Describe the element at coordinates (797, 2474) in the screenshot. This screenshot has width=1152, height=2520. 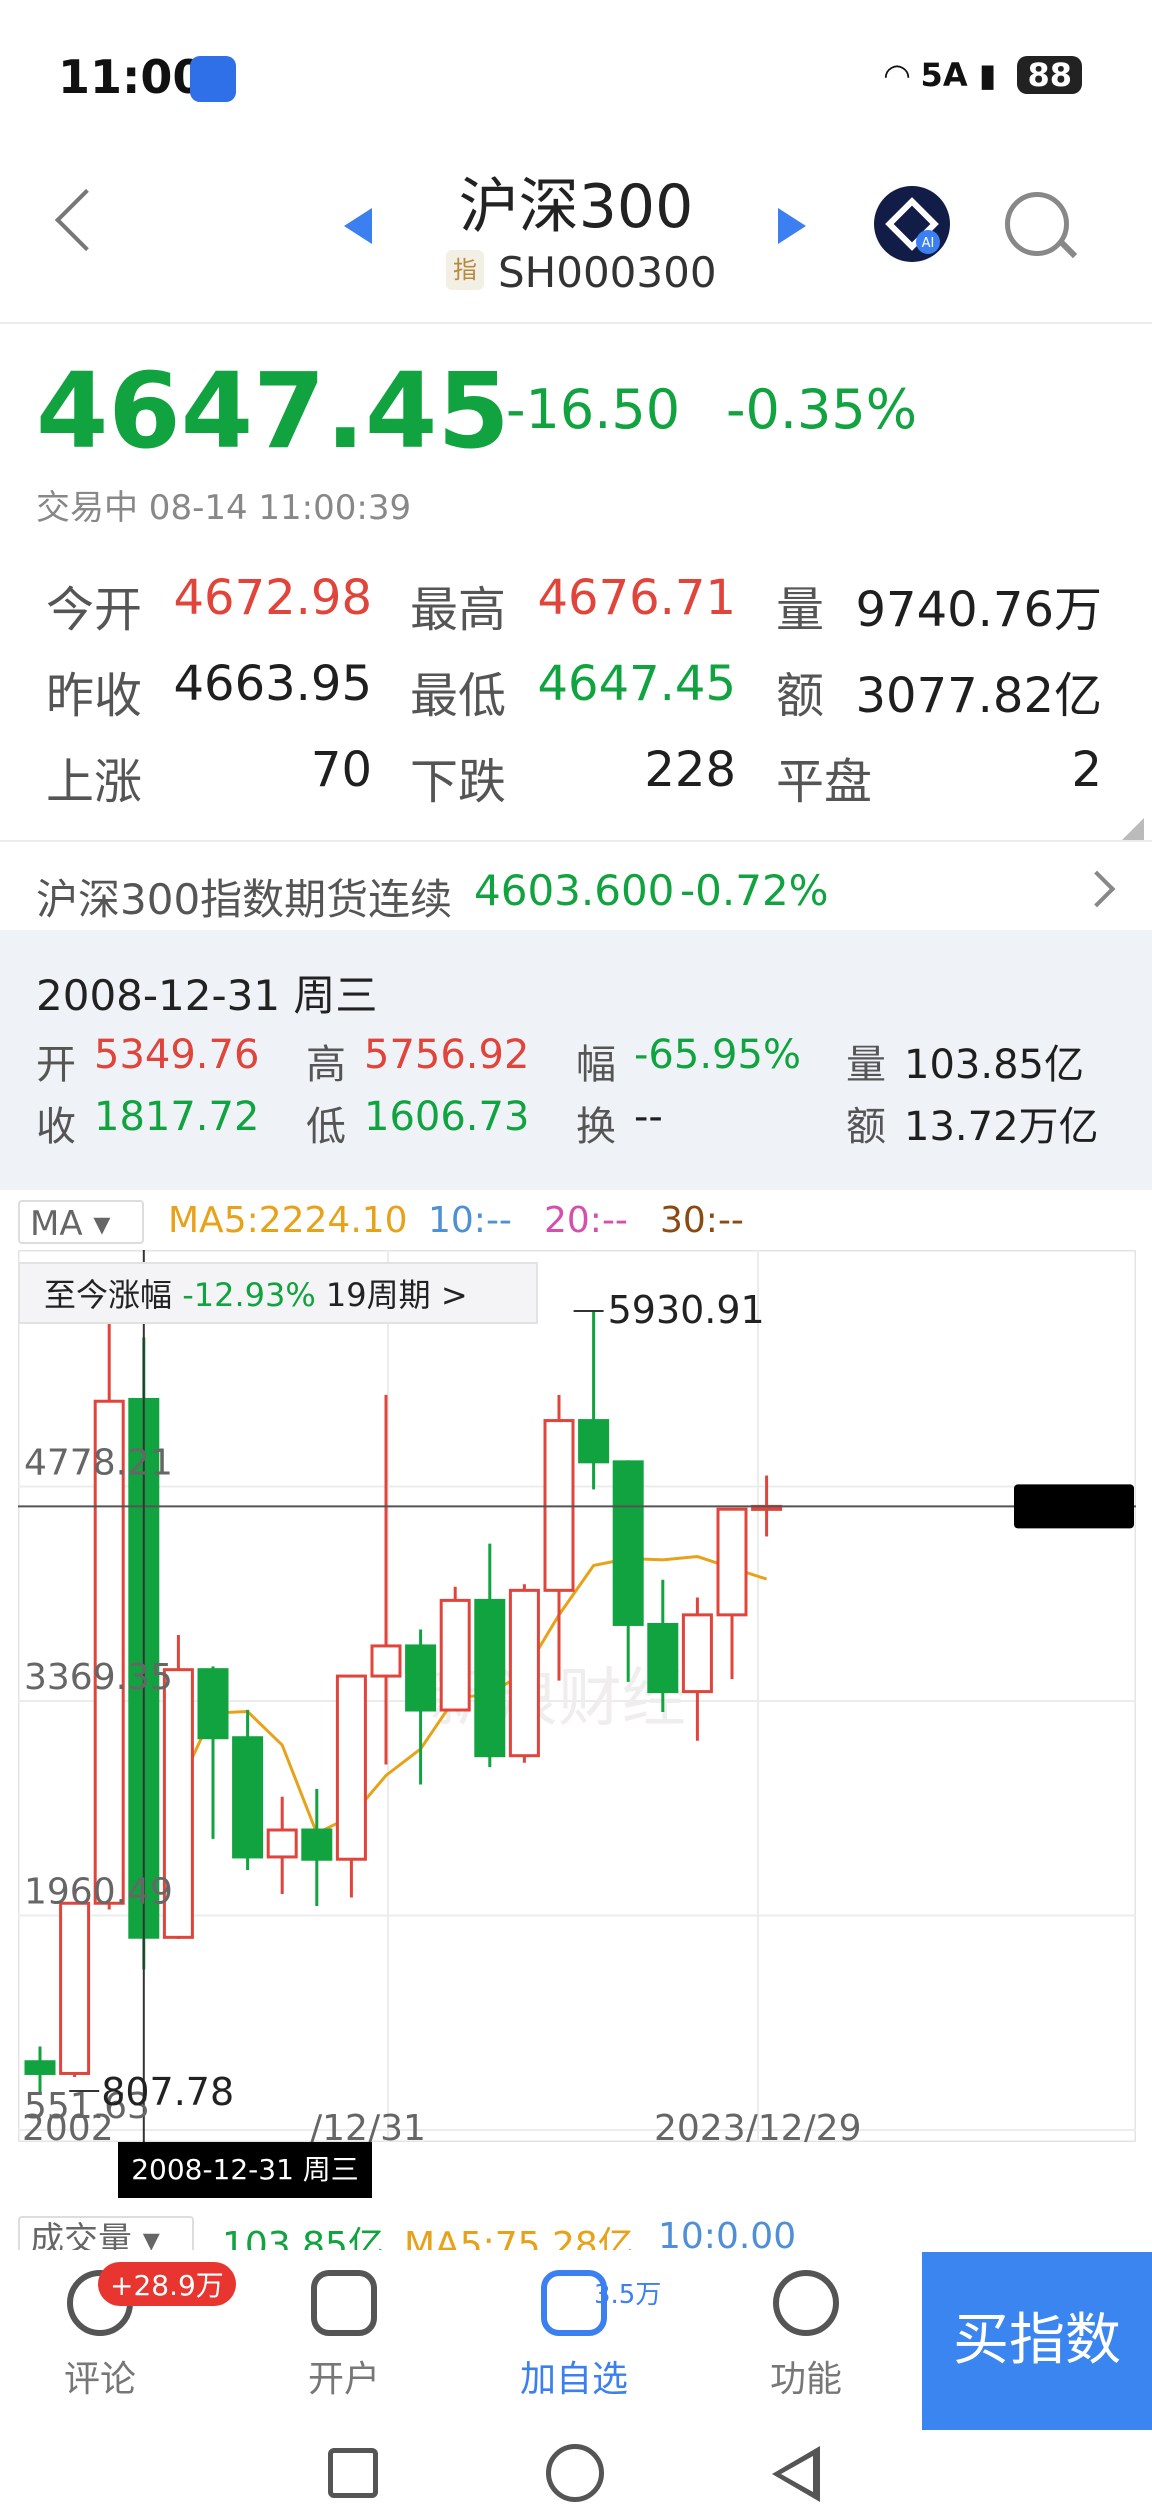
I see `nav-back-icon-inner` at that location.